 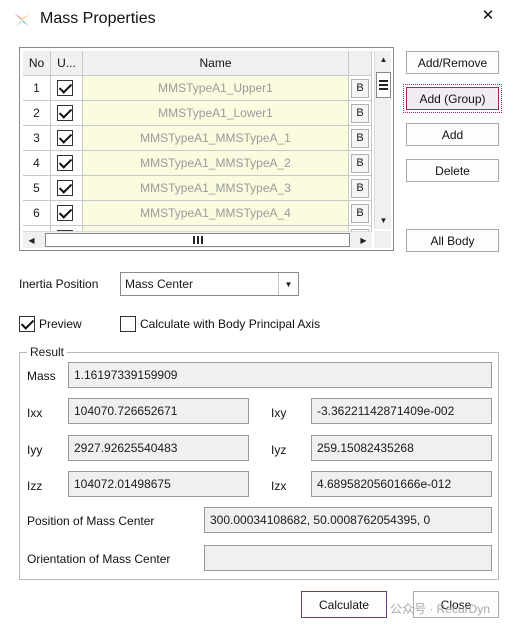 What do you see at coordinates (209, 284) in the screenshot?
I see `inertia-position-select: Mass Center ▼` at bounding box center [209, 284].